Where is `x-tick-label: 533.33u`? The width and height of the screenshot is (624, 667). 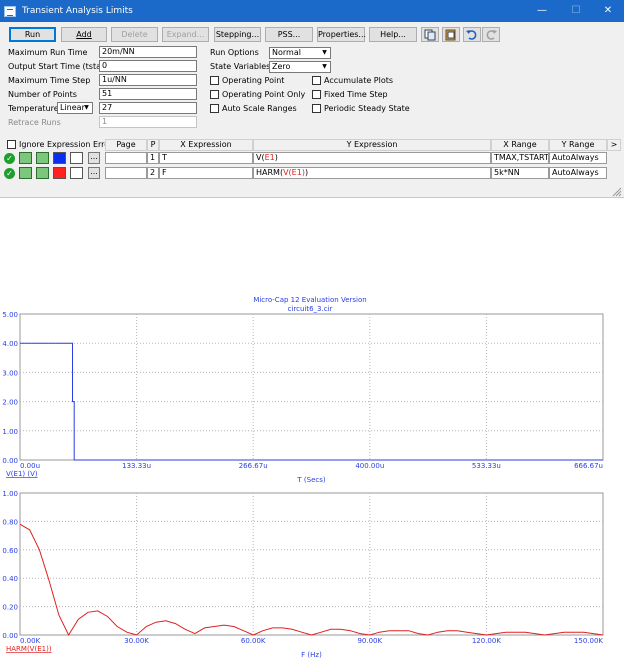
x-tick-label: 533.33u is located at coordinates (486, 466).